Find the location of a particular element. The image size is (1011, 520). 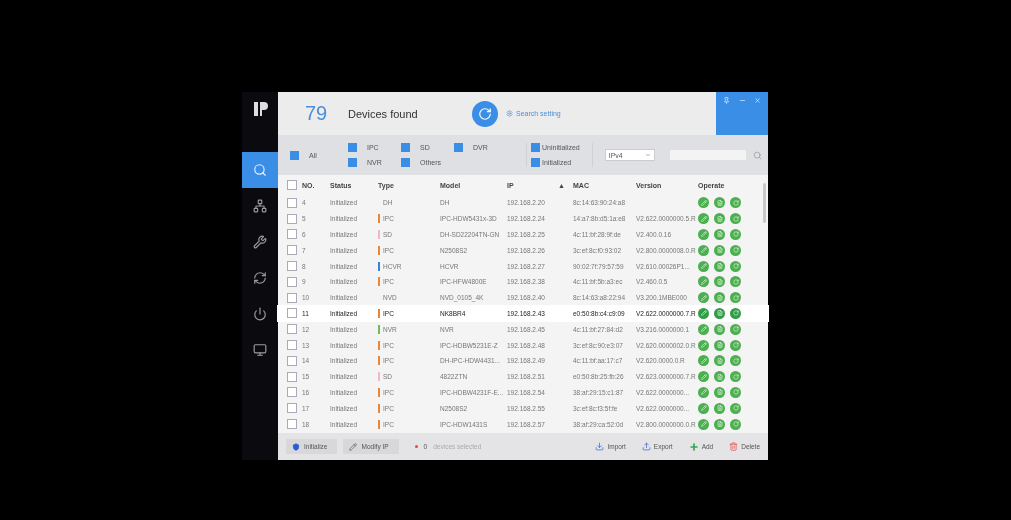

close-button is located at coordinates (757, 101).